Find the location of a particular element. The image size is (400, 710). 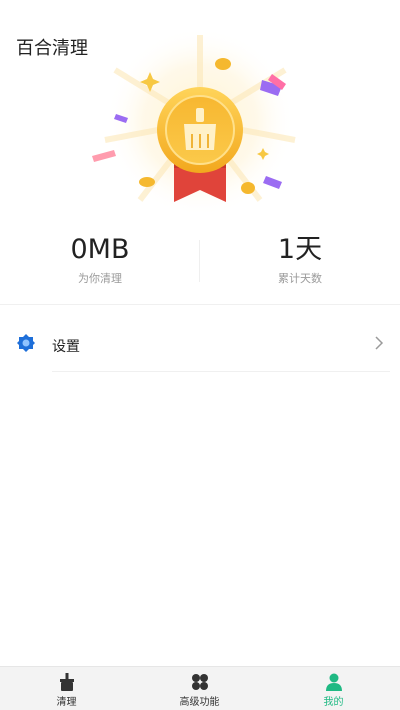

cleaned-value: 0MB is located at coordinates (100, 249).